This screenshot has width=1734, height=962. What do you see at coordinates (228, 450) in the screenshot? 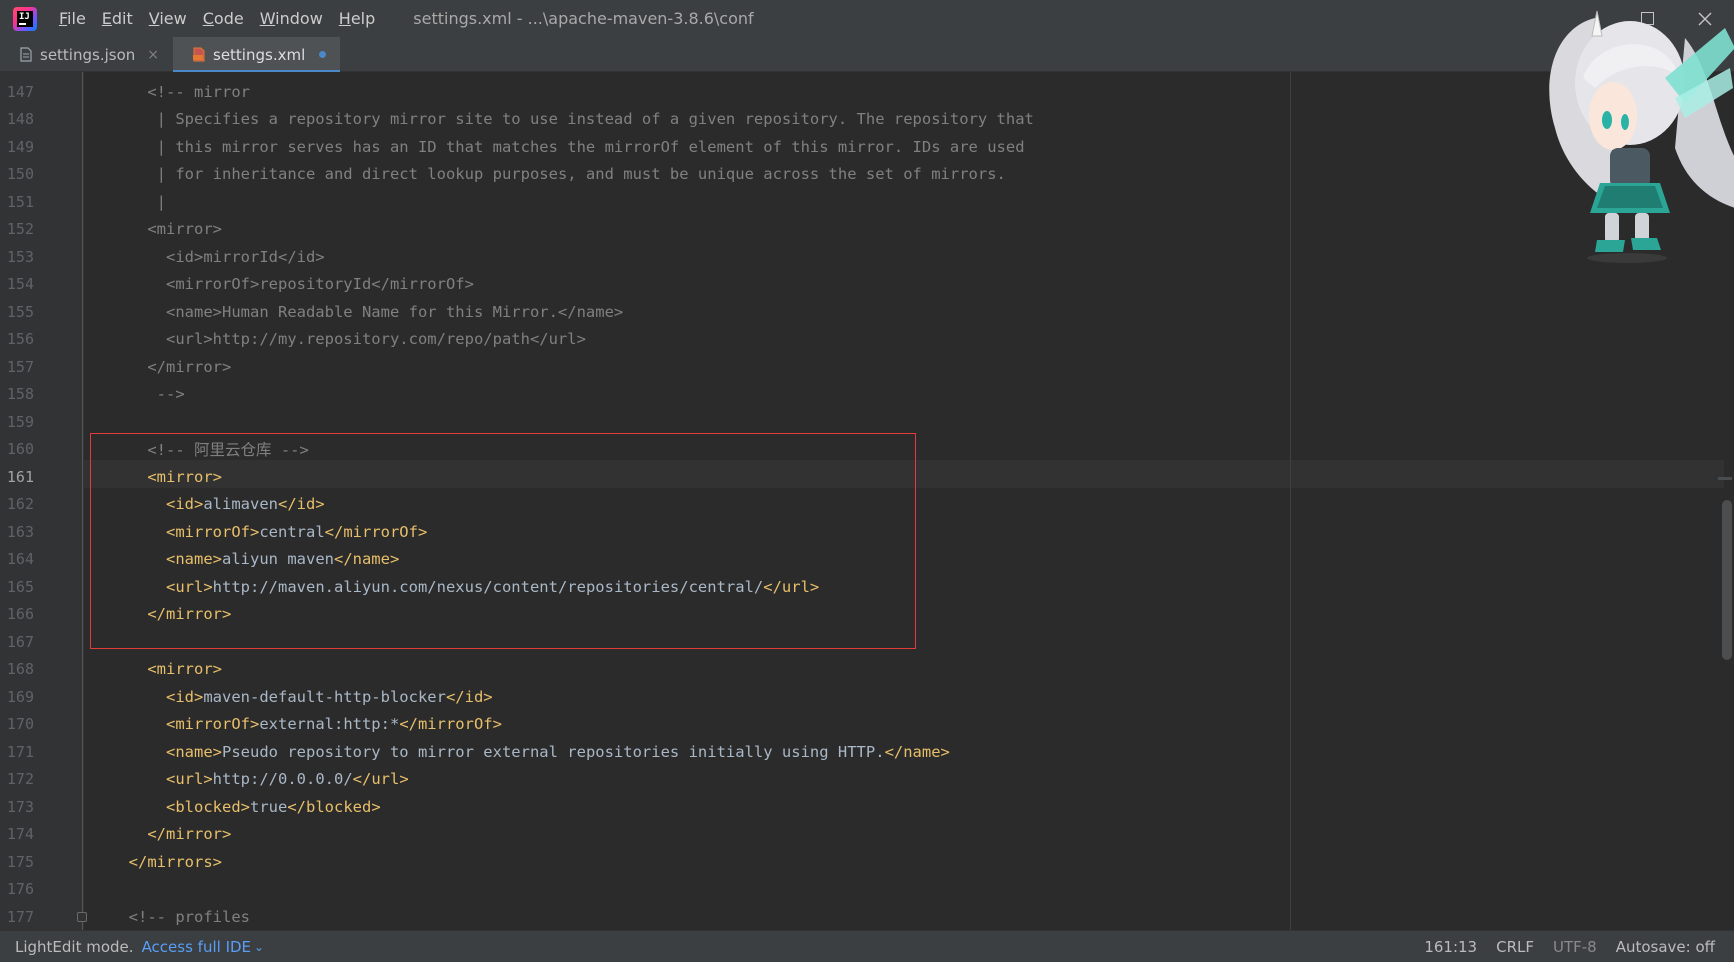
I see `xml-comment: <!-- 阿里云仓库 -->` at bounding box center [228, 450].